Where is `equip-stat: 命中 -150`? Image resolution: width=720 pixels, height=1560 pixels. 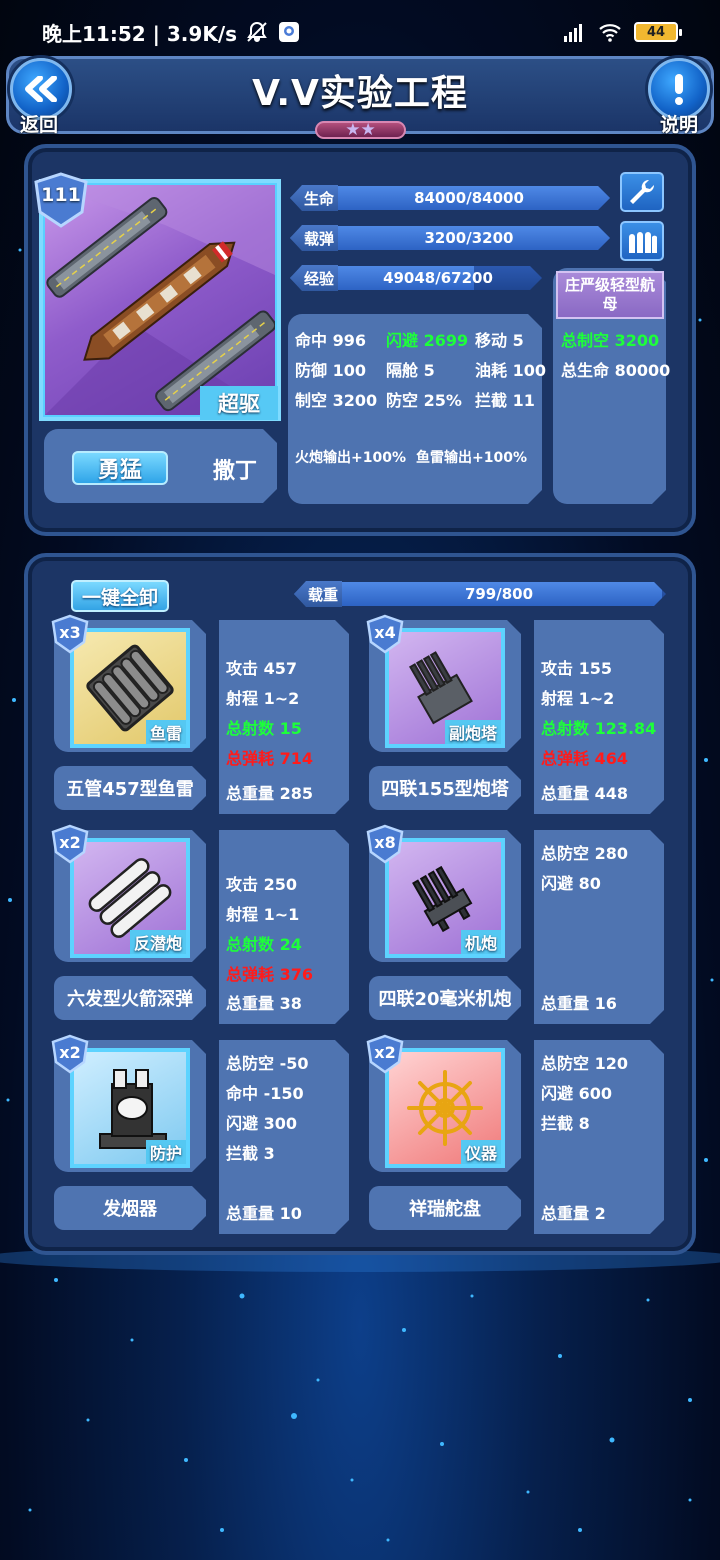 equip-stat: 命中 -150 is located at coordinates (265, 1093).